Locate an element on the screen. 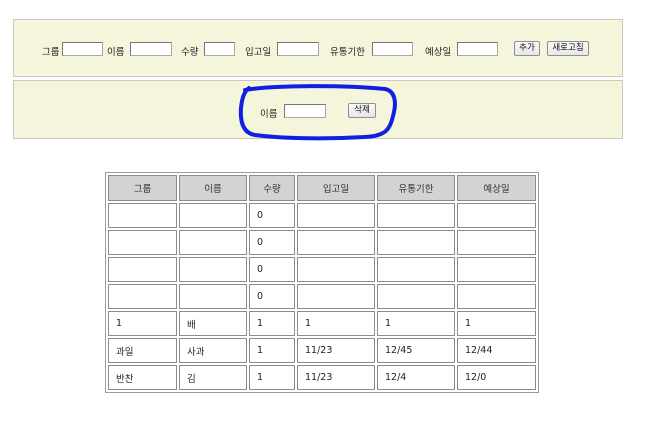  cell-group: 1 is located at coordinates (142, 323).